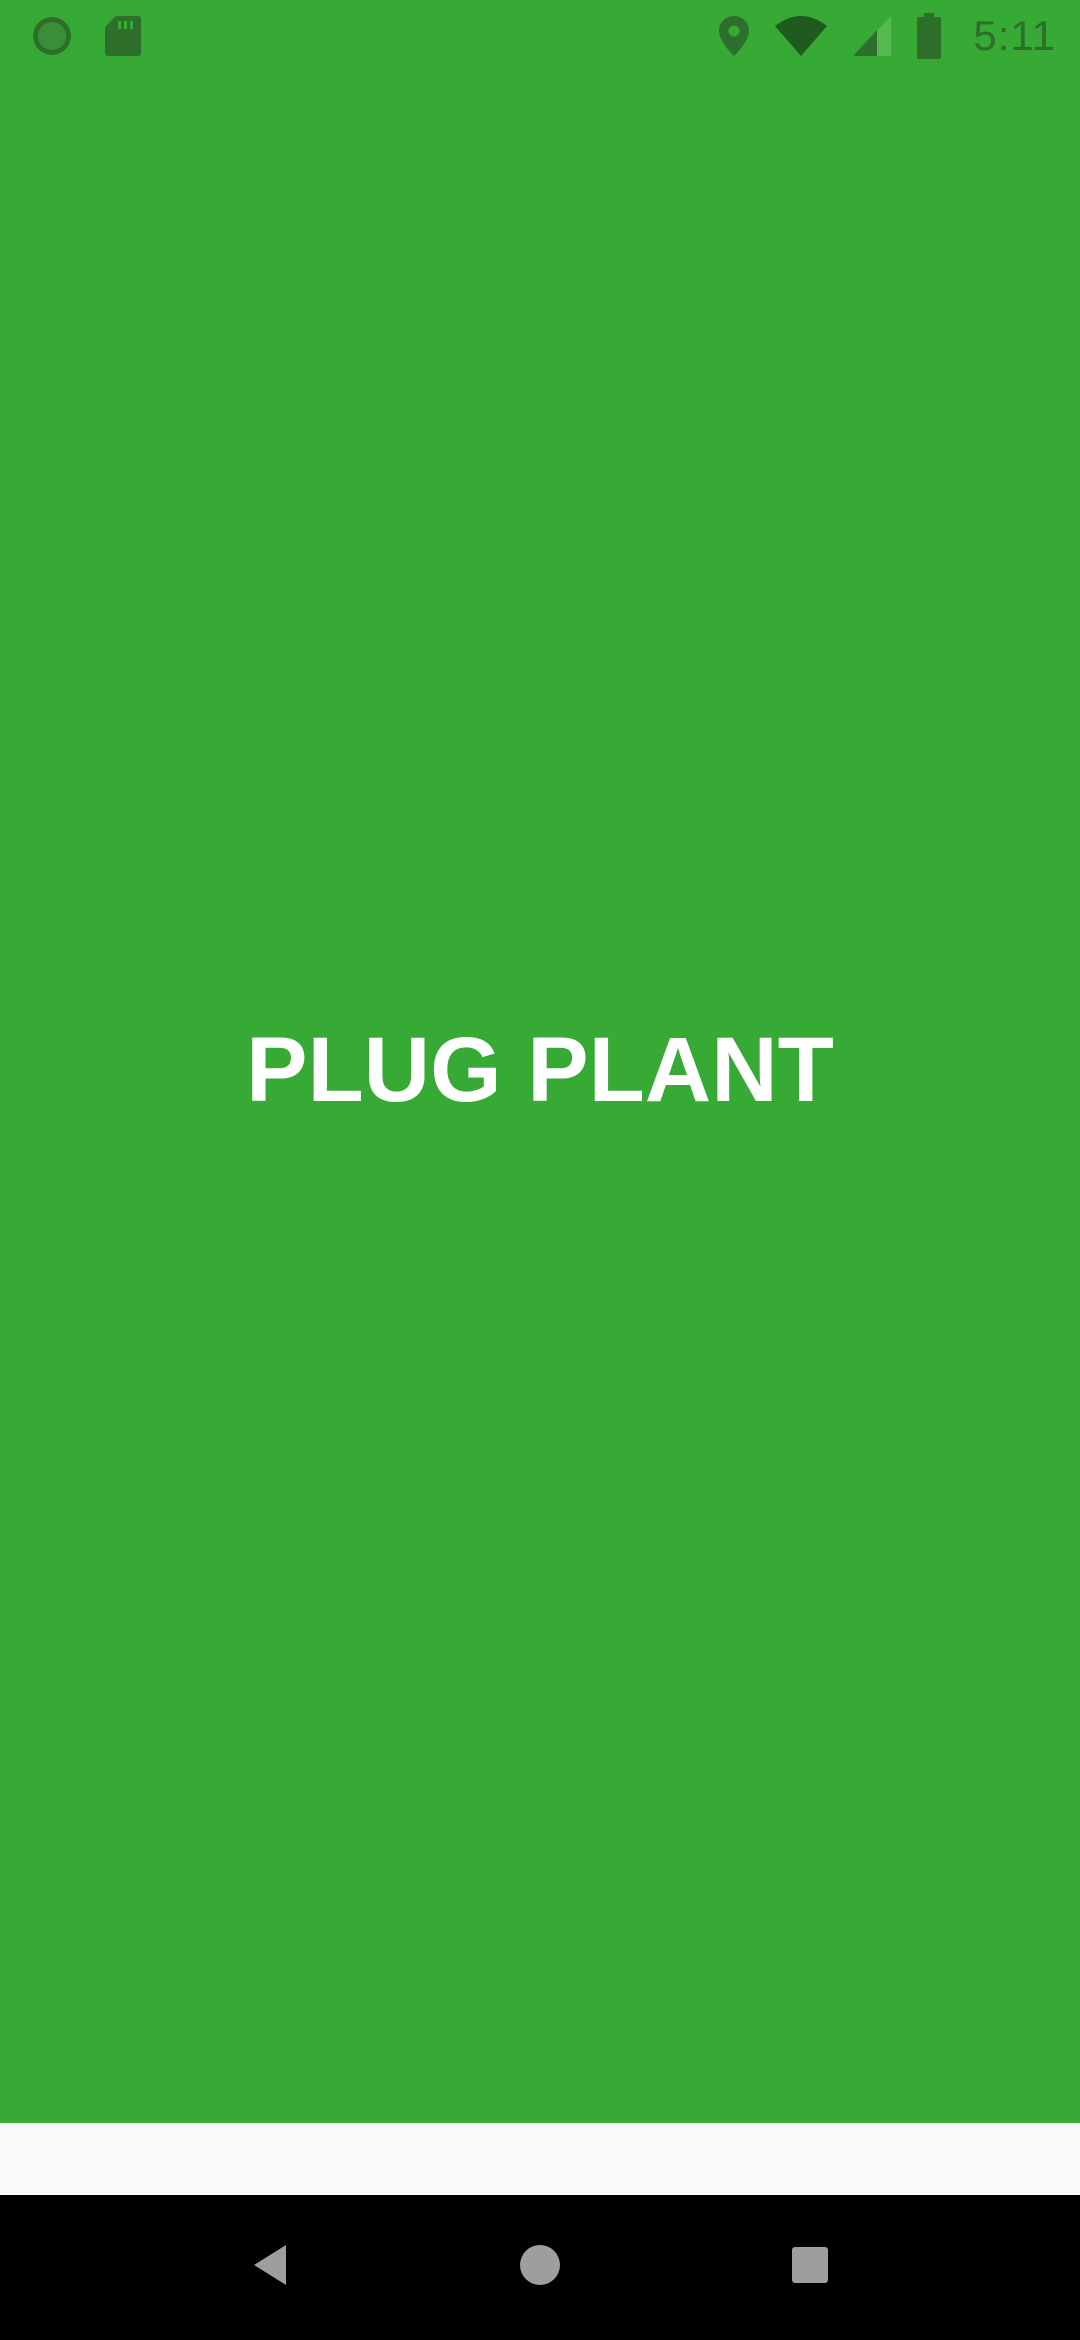  I want to click on home-button, so click(540, 2265).